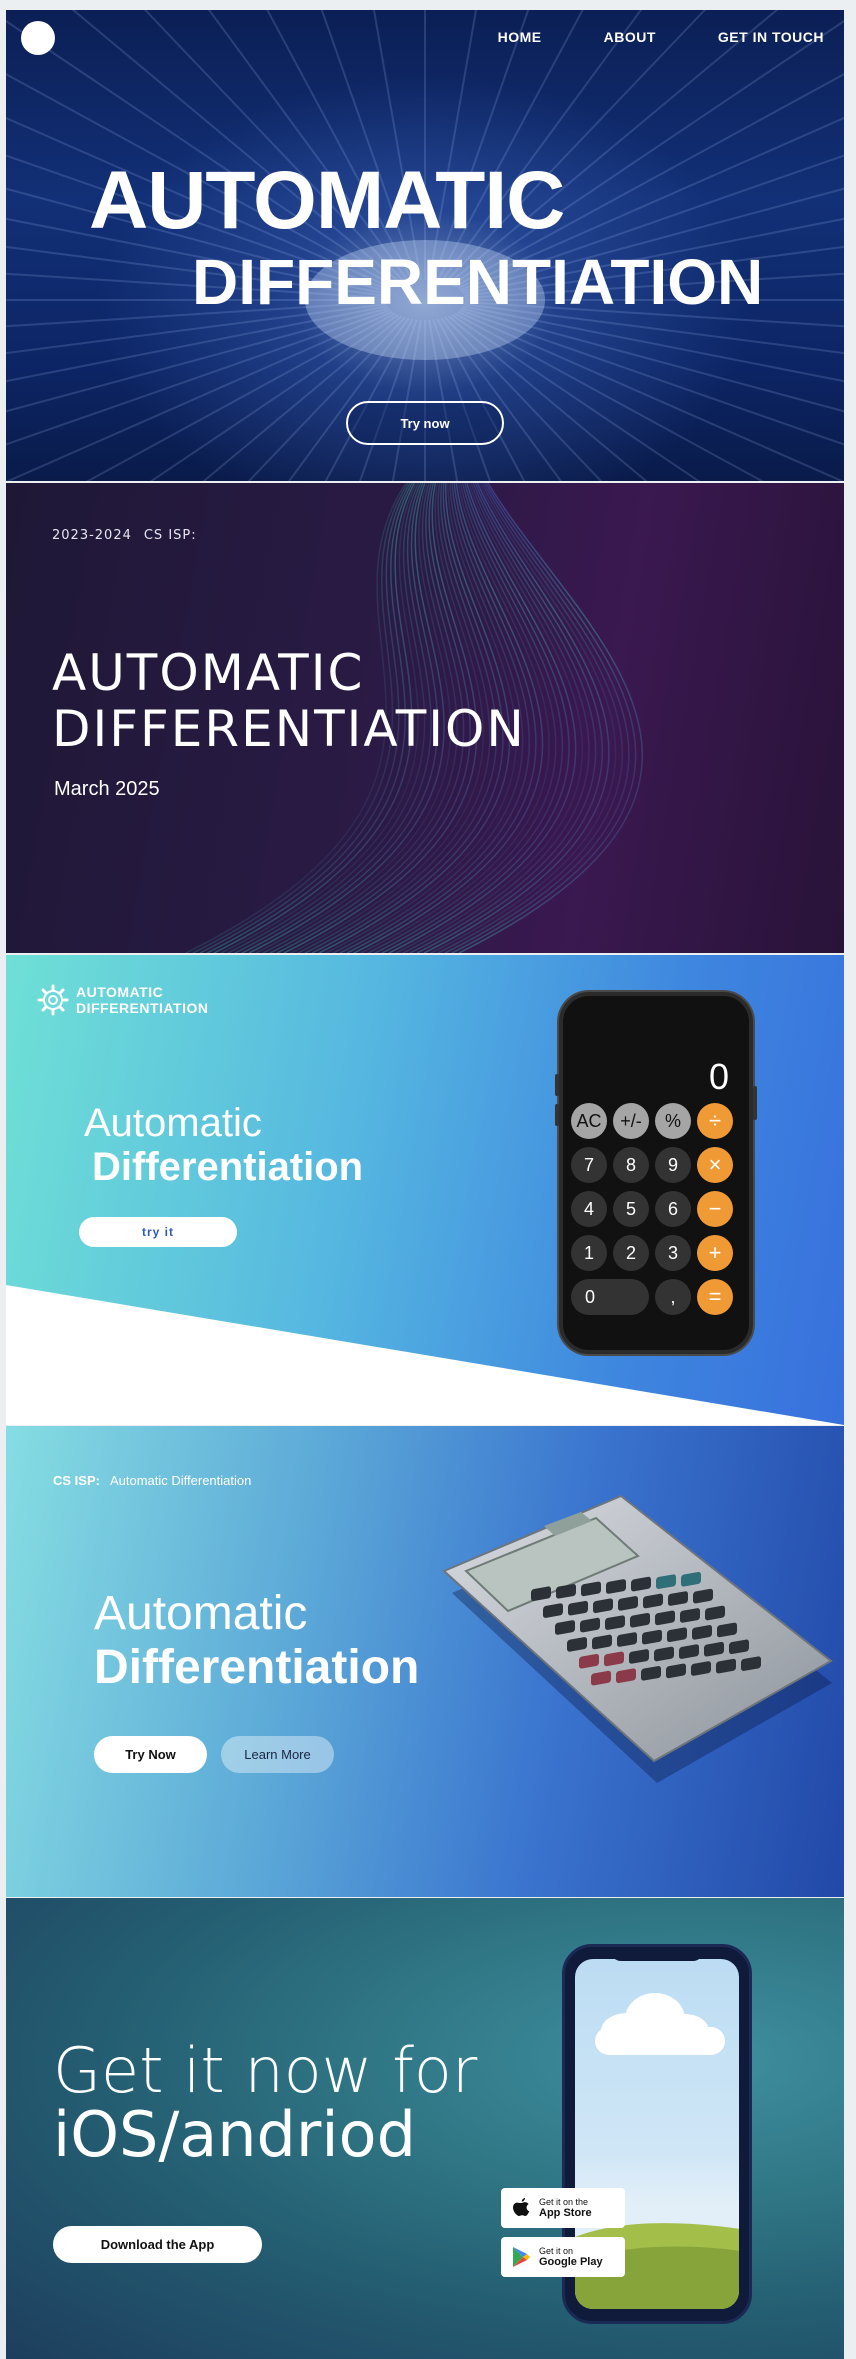 This screenshot has height=2359, width=856. Describe the element at coordinates (673, 1165) in the screenshot. I see `key-9: 9` at that location.